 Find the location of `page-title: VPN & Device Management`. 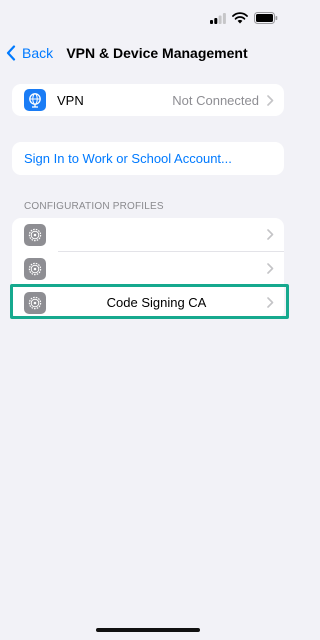

page-title: VPN & Device Management is located at coordinates (157, 53).